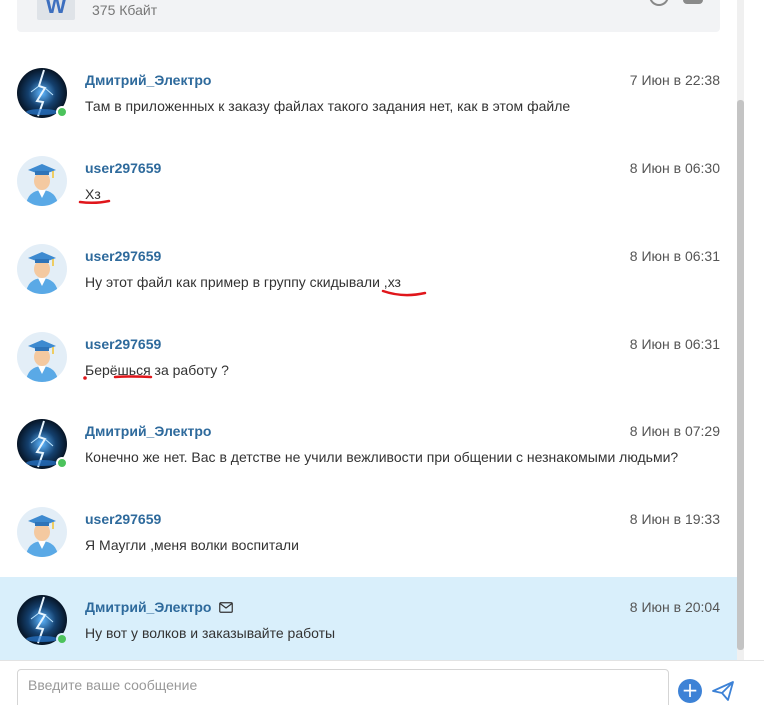 This screenshot has height=705, width=764. What do you see at coordinates (740, 375) in the screenshot?
I see `scrollbar-thumb` at bounding box center [740, 375].